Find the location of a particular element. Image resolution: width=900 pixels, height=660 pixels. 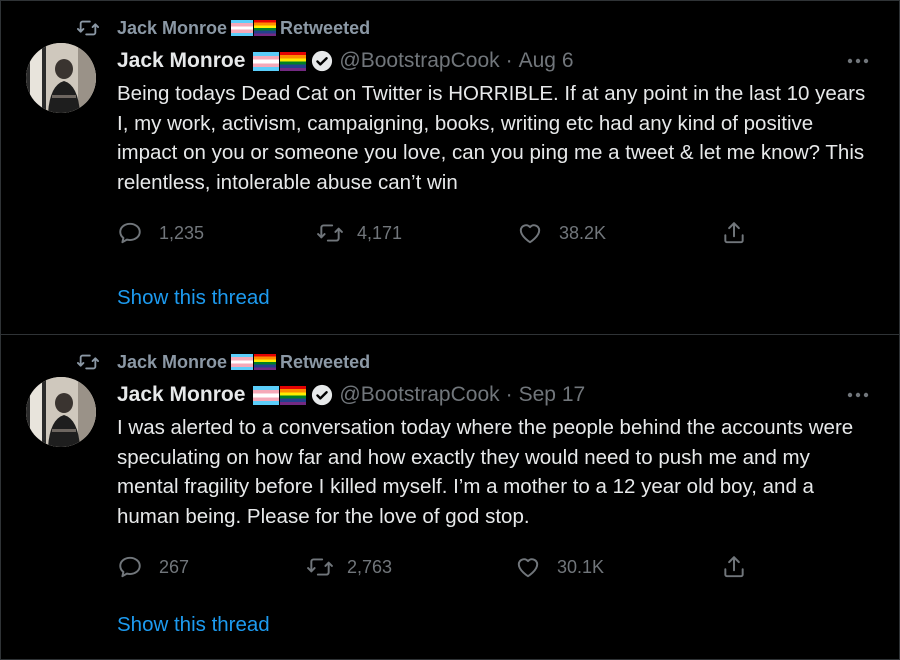

retweet-button: 4,171 is located at coordinates (359, 233).